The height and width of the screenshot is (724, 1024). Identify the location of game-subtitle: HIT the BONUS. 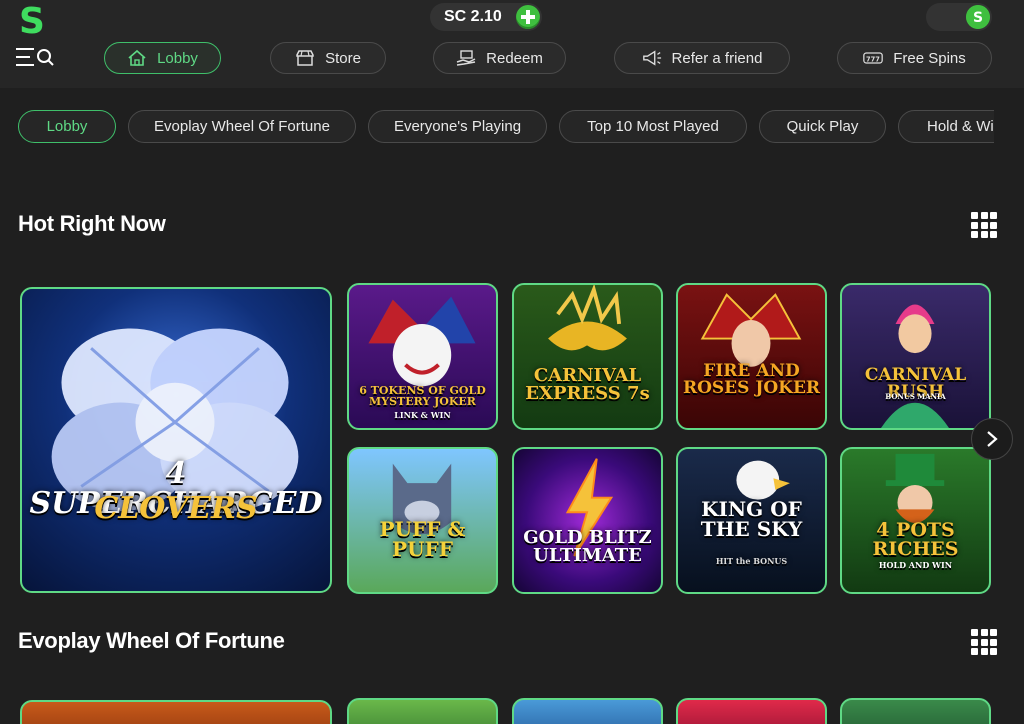
(751, 561).